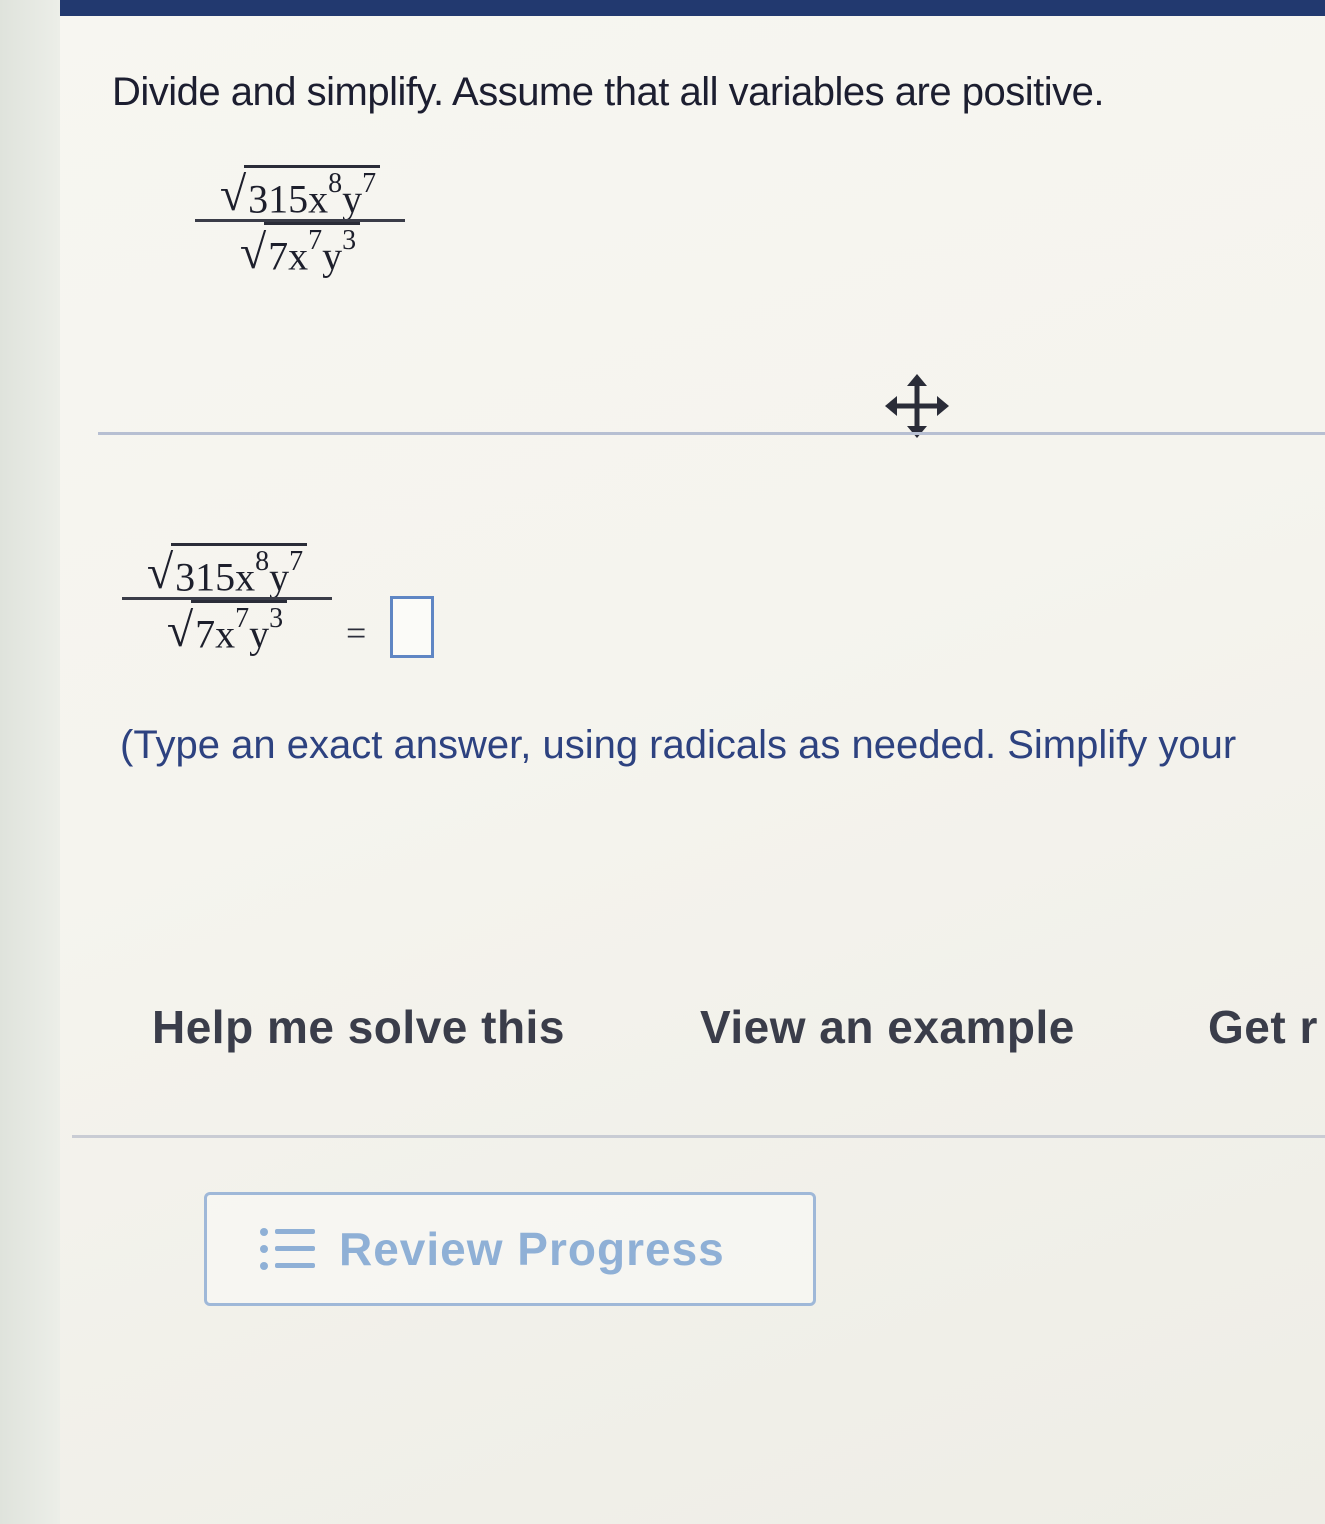 The height and width of the screenshot is (1524, 1325). What do you see at coordinates (358, 1027) in the screenshot?
I see `help-me-solve-button: Help me solve this` at bounding box center [358, 1027].